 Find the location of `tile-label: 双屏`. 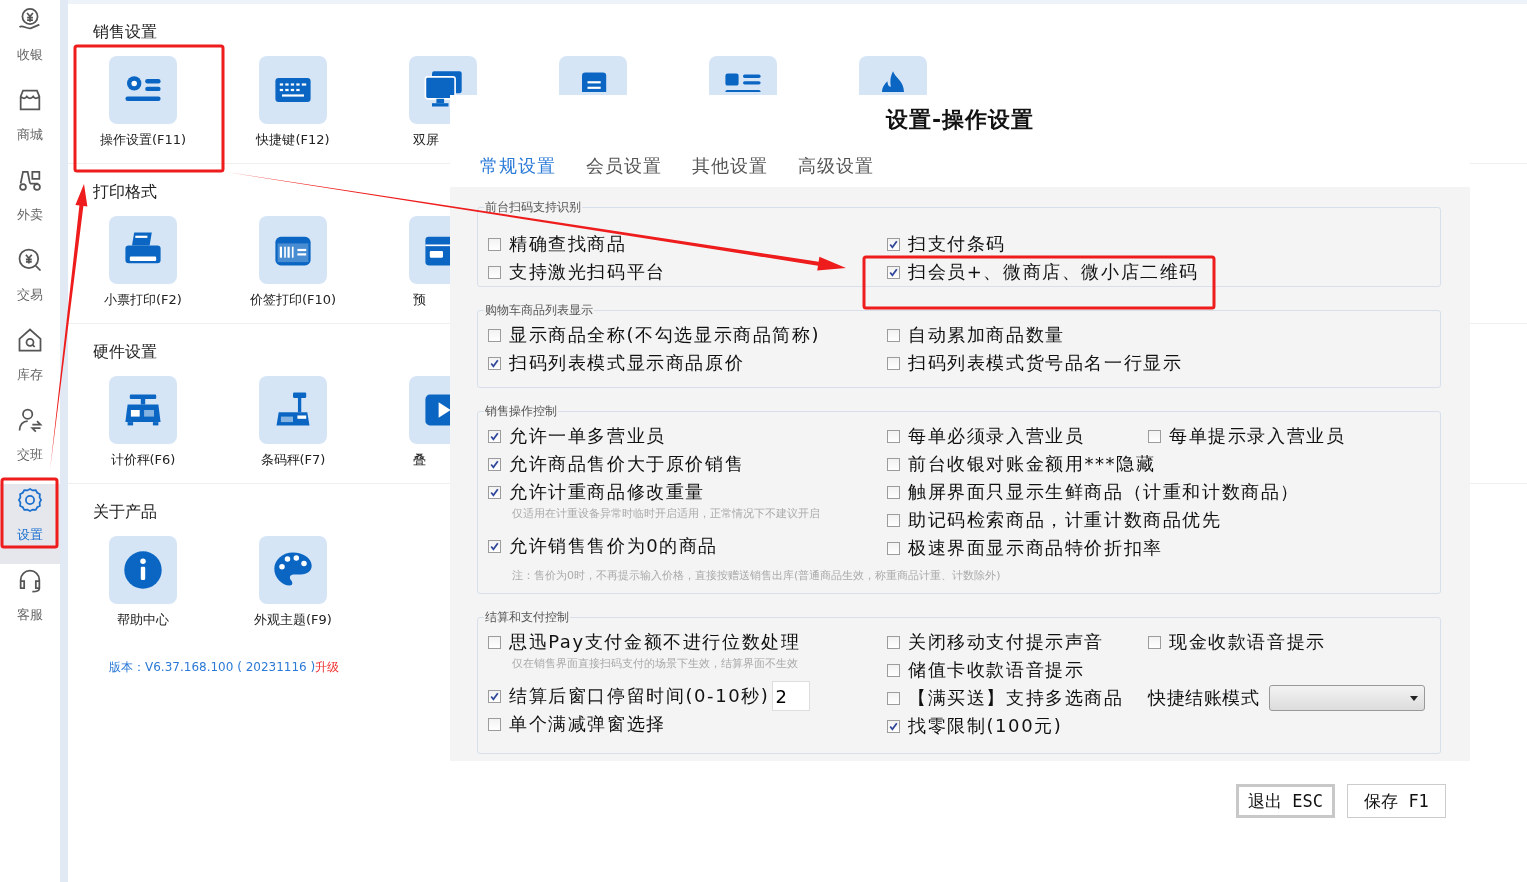

tile-label: 双屏 is located at coordinates (426, 140).